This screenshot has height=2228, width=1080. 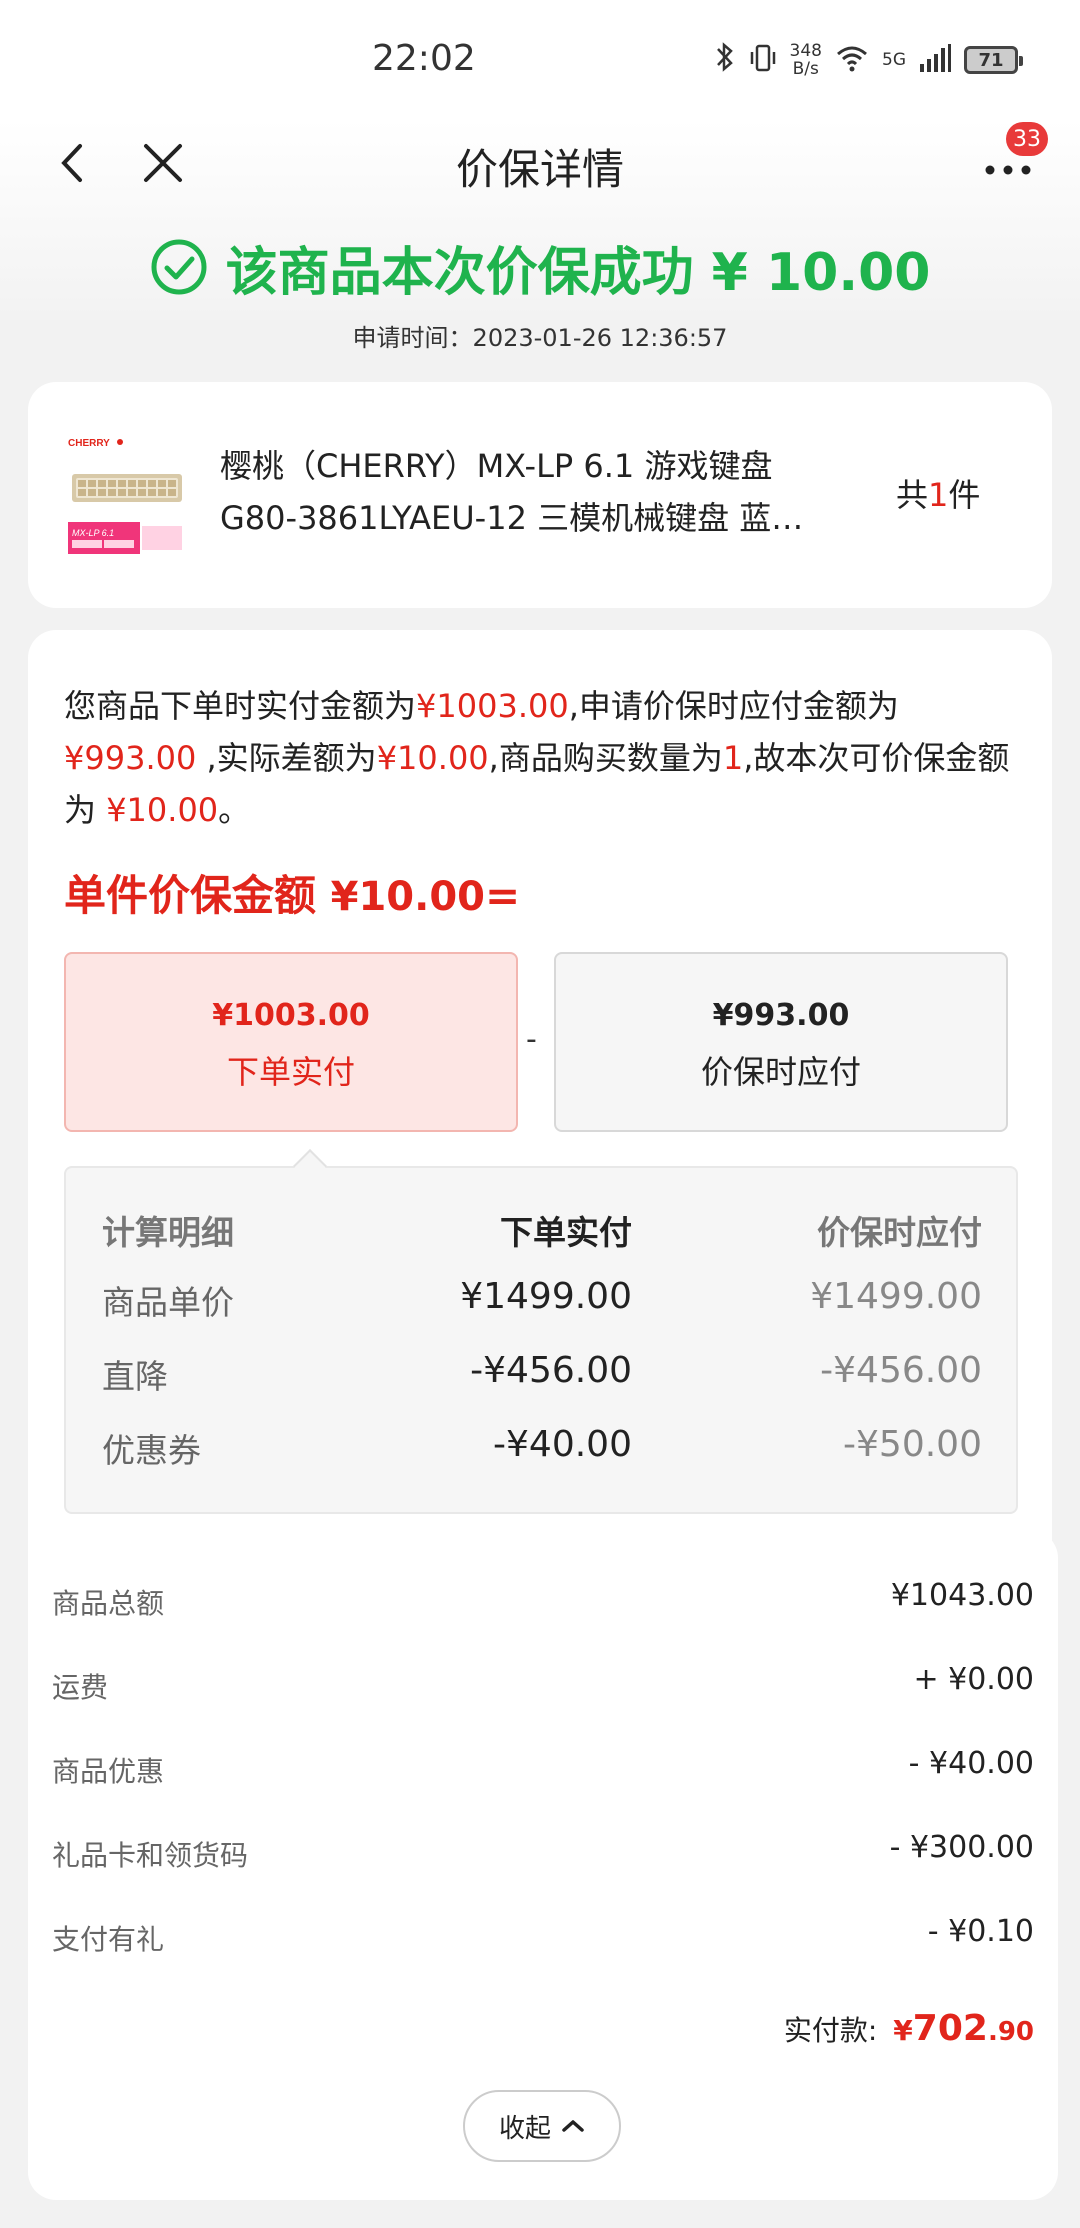 I want to click on paid-total-value: ¥702.90, so click(x=963, y=2028).